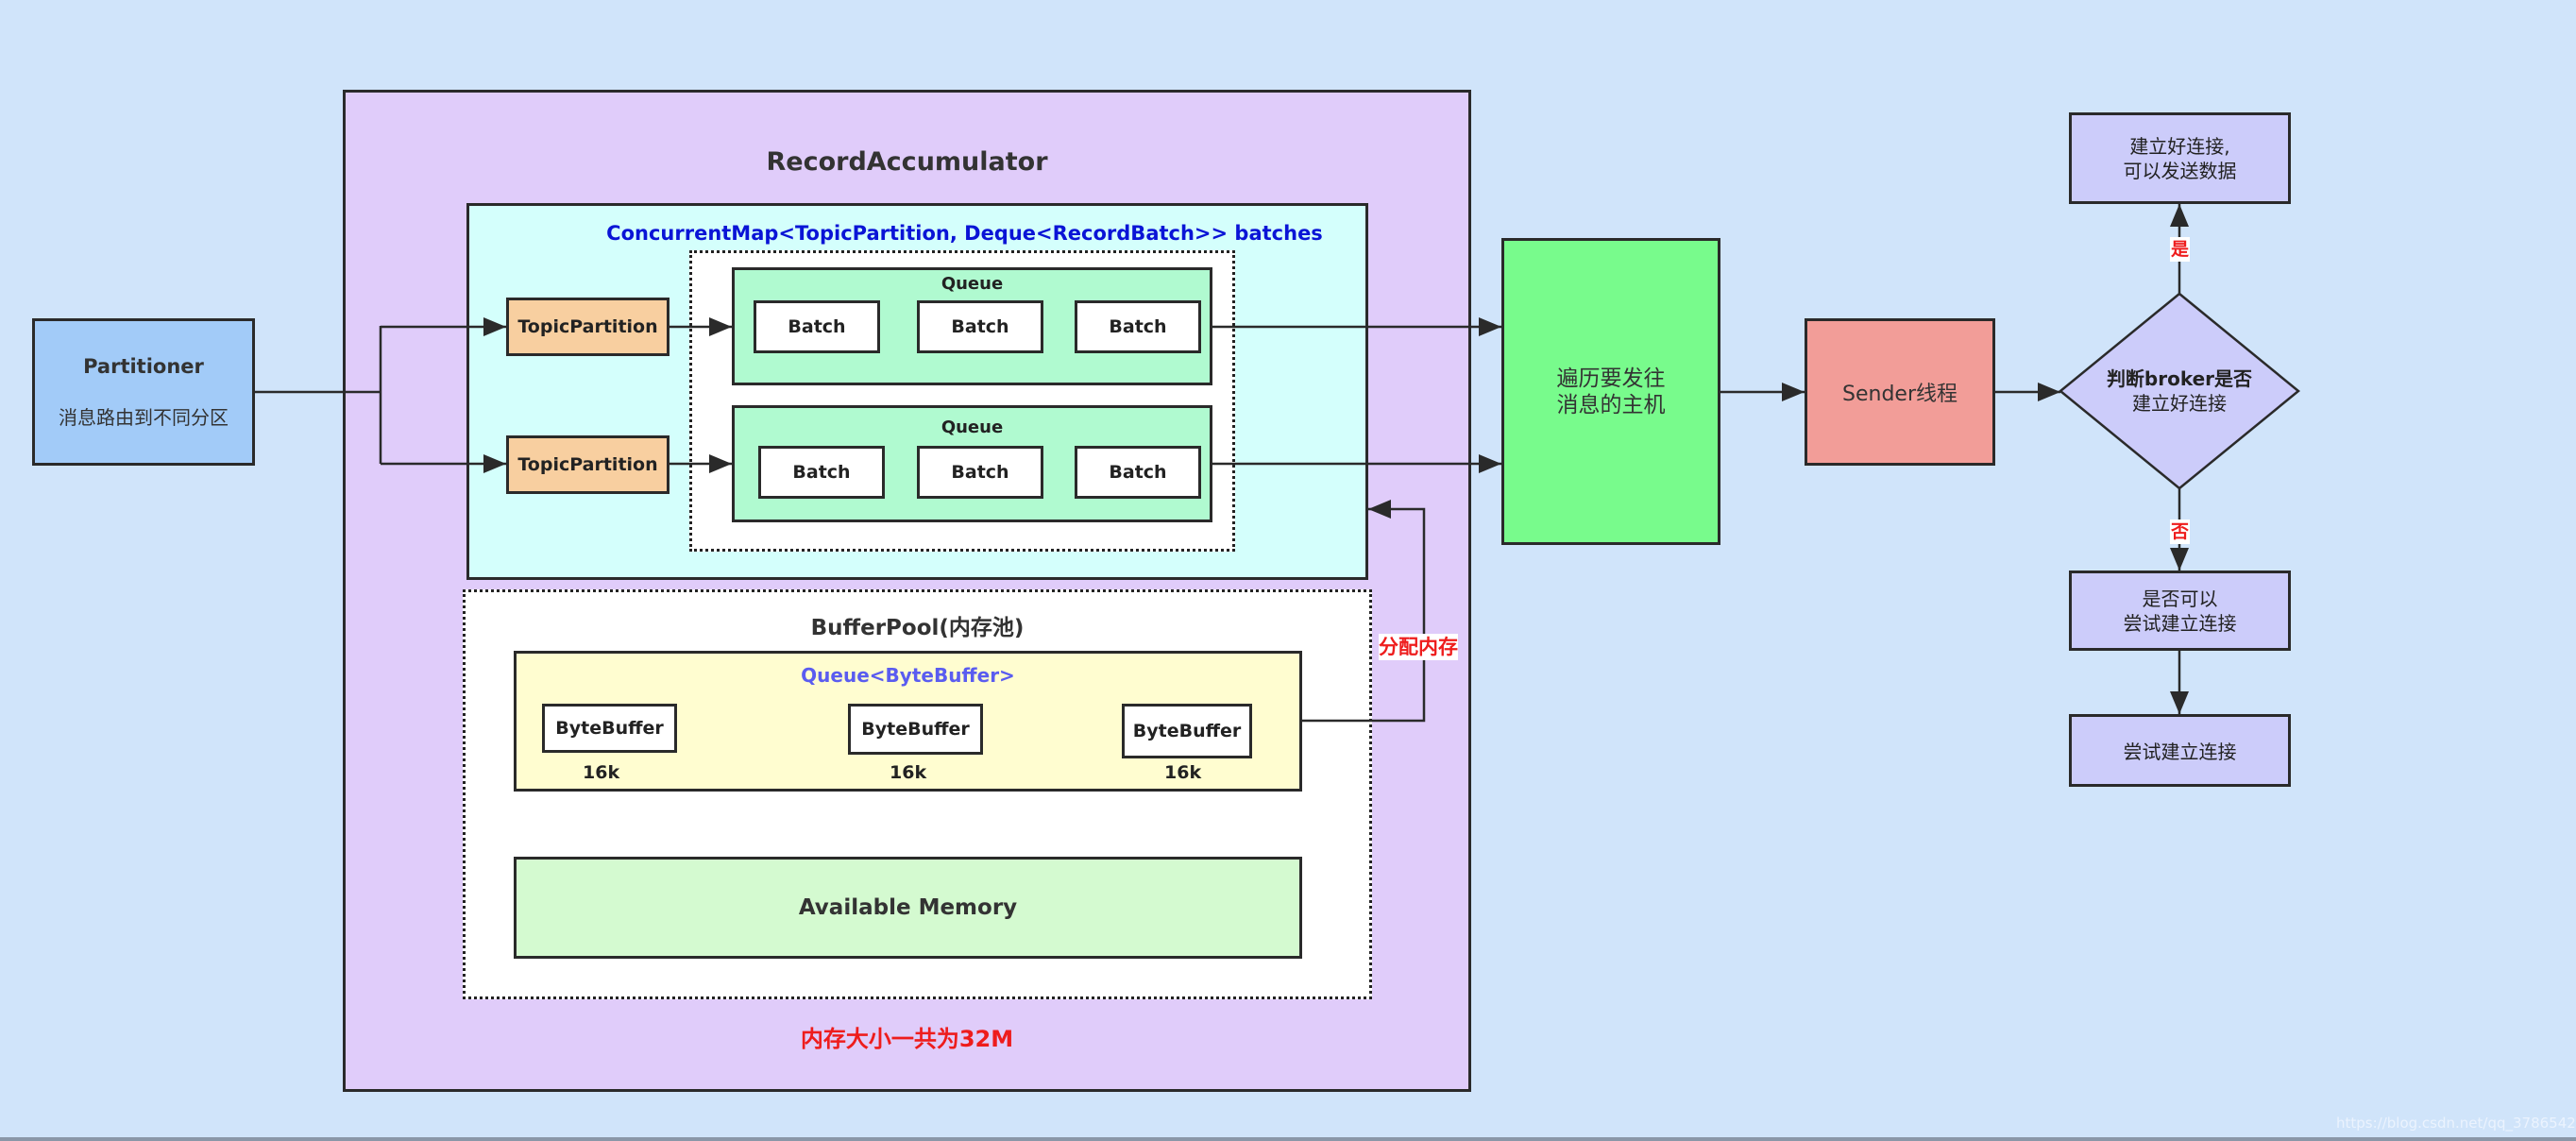 Image resolution: width=2576 pixels, height=1141 pixels. What do you see at coordinates (1364, 612) in the screenshot?
I see `arrow-allocate-memory` at bounding box center [1364, 612].